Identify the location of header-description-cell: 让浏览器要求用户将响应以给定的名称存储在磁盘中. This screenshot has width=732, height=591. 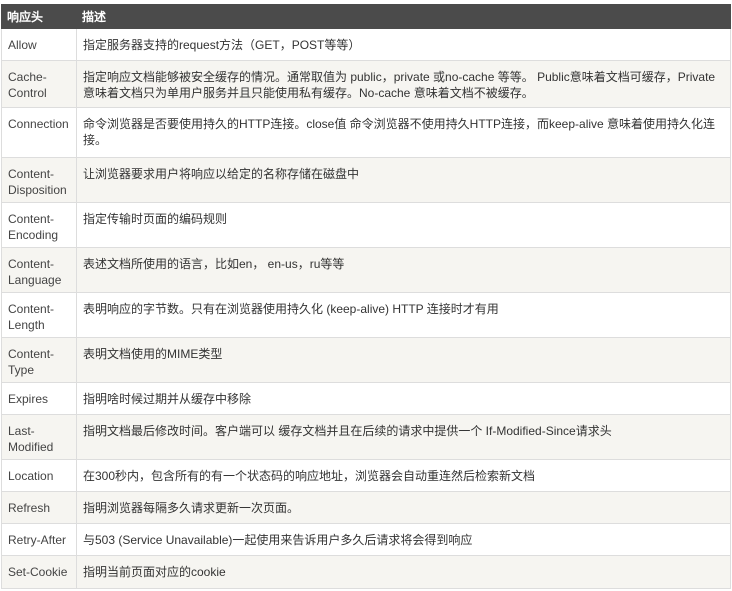
(403, 180).